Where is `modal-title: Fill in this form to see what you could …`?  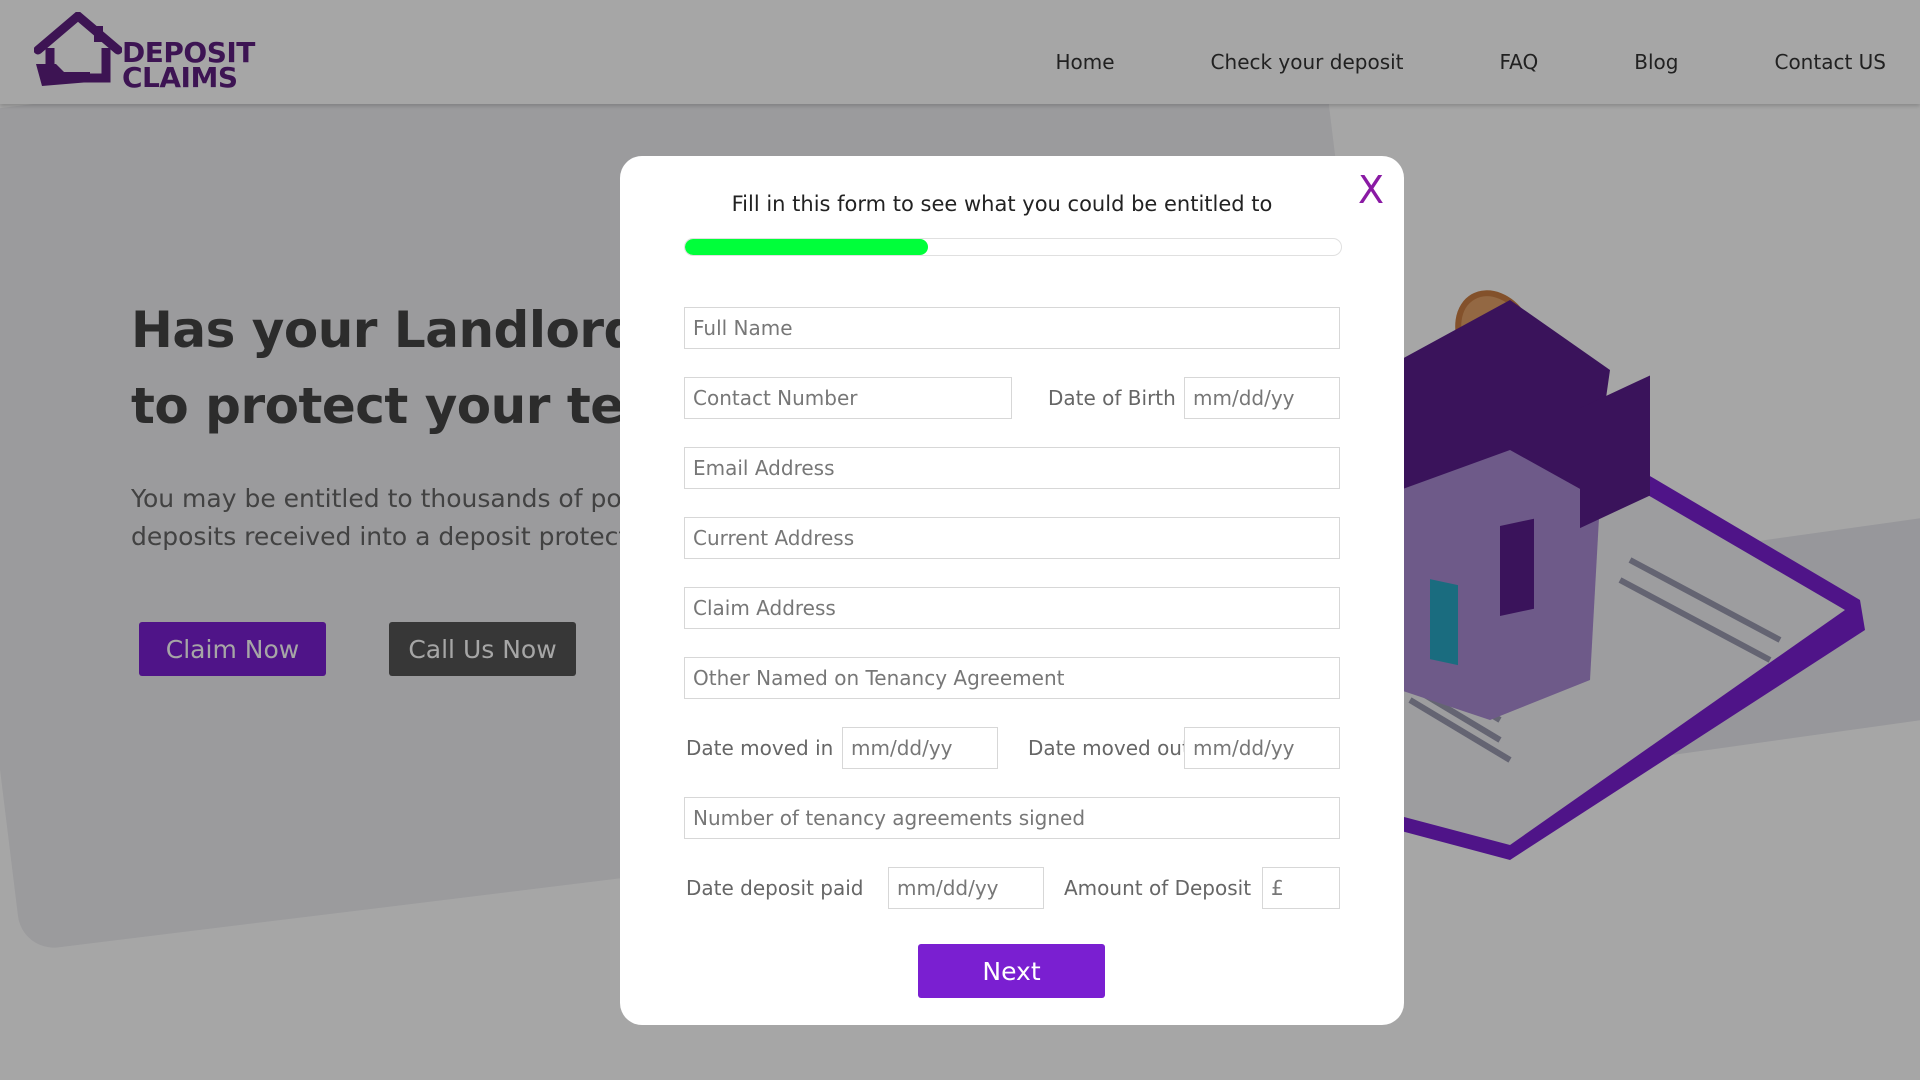
modal-title: Fill in this form to see what you could … is located at coordinates (1002, 204).